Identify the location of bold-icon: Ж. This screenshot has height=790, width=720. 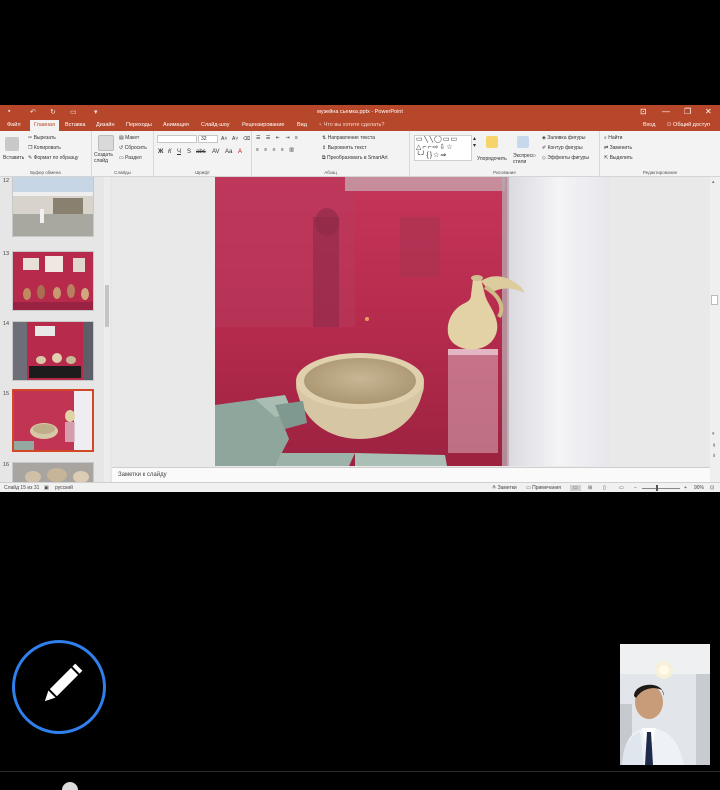
(160, 152).